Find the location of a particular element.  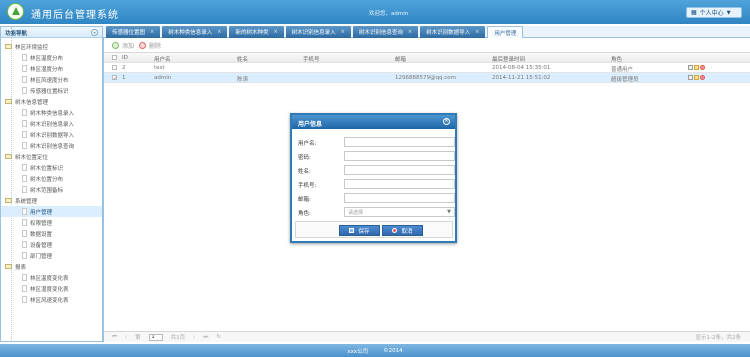

select-all-checkbox is located at coordinates (114, 57).